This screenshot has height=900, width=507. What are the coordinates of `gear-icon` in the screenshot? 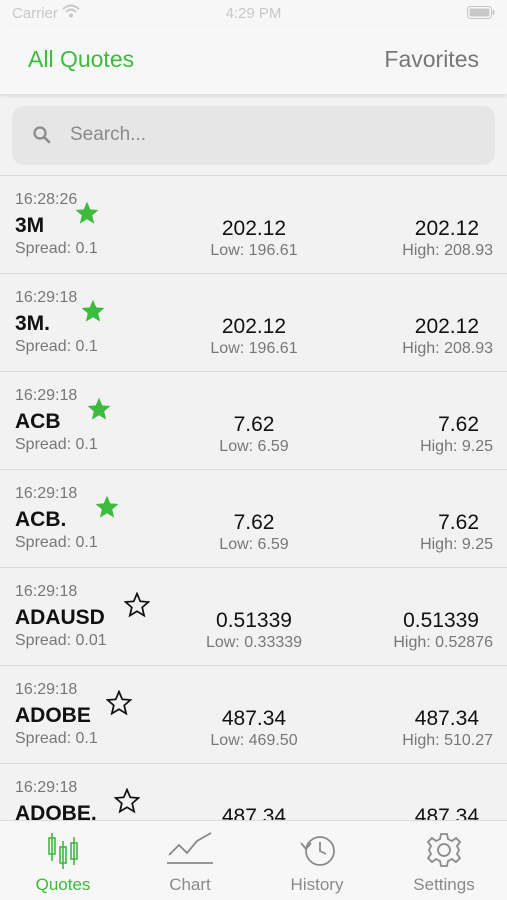 It's located at (444, 850).